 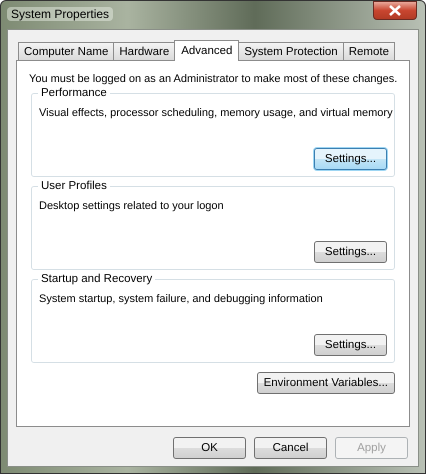 What do you see at coordinates (213, 79) in the screenshot?
I see `notice-text: You must be logged on as an Administrator to make most of these changes.` at bounding box center [213, 79].